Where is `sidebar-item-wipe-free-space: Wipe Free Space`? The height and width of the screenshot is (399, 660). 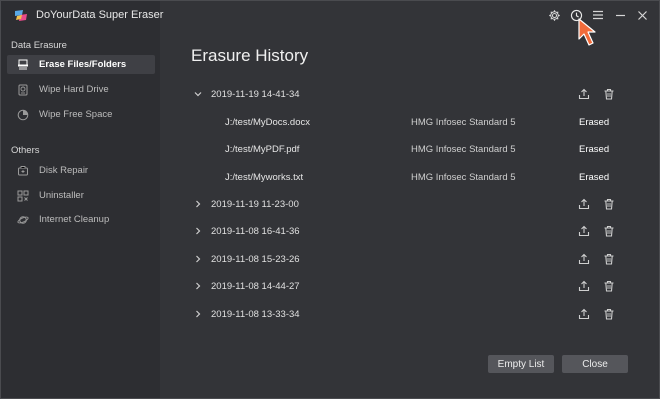
sidebar-item-wipe-free-space: Wipe Free Space is located at coordinates (81, 114).